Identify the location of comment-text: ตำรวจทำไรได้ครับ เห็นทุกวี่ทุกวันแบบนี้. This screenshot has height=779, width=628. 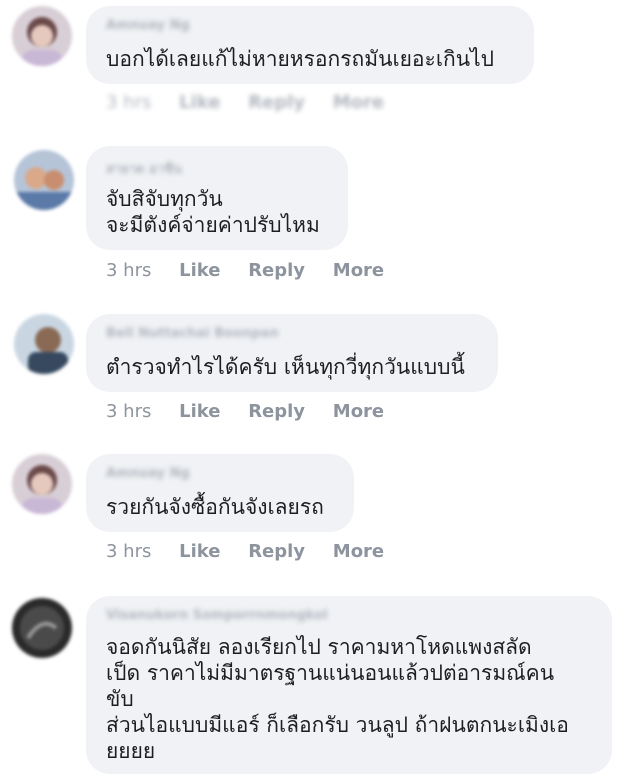
(285, 367).